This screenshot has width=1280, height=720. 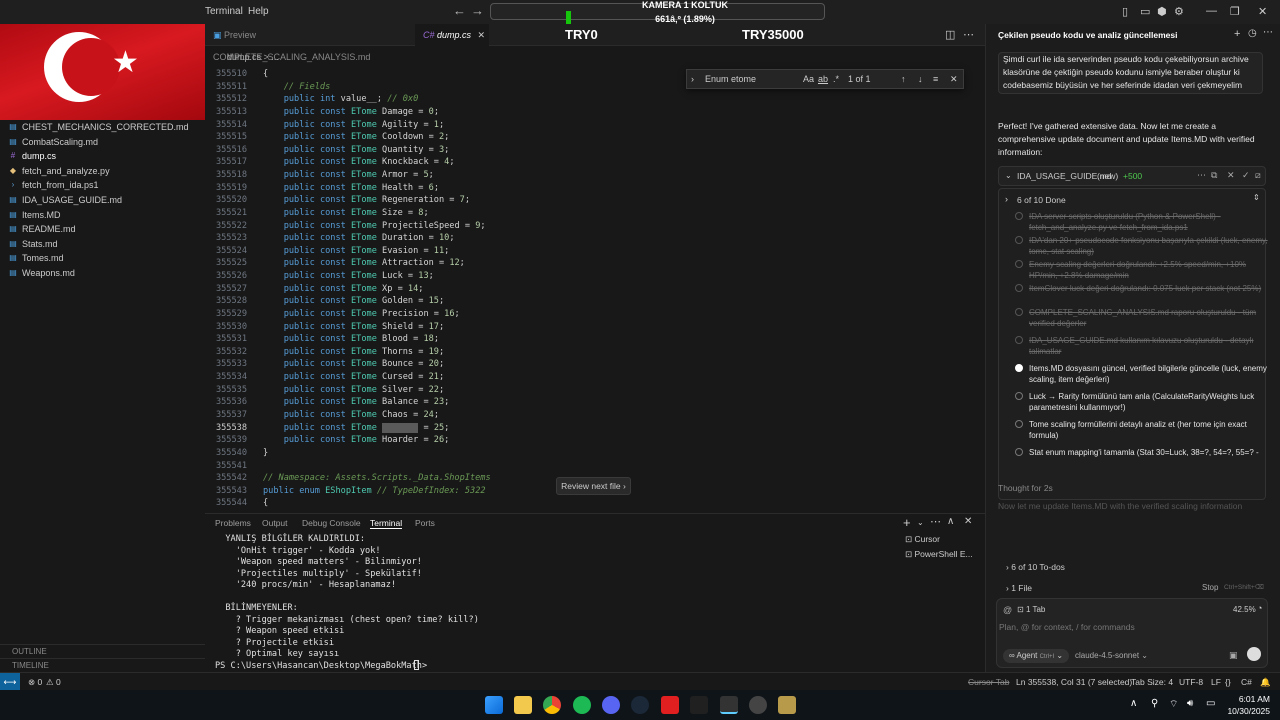 I want to click on tab-terminal: Terminal, so click(x=386, y=523).